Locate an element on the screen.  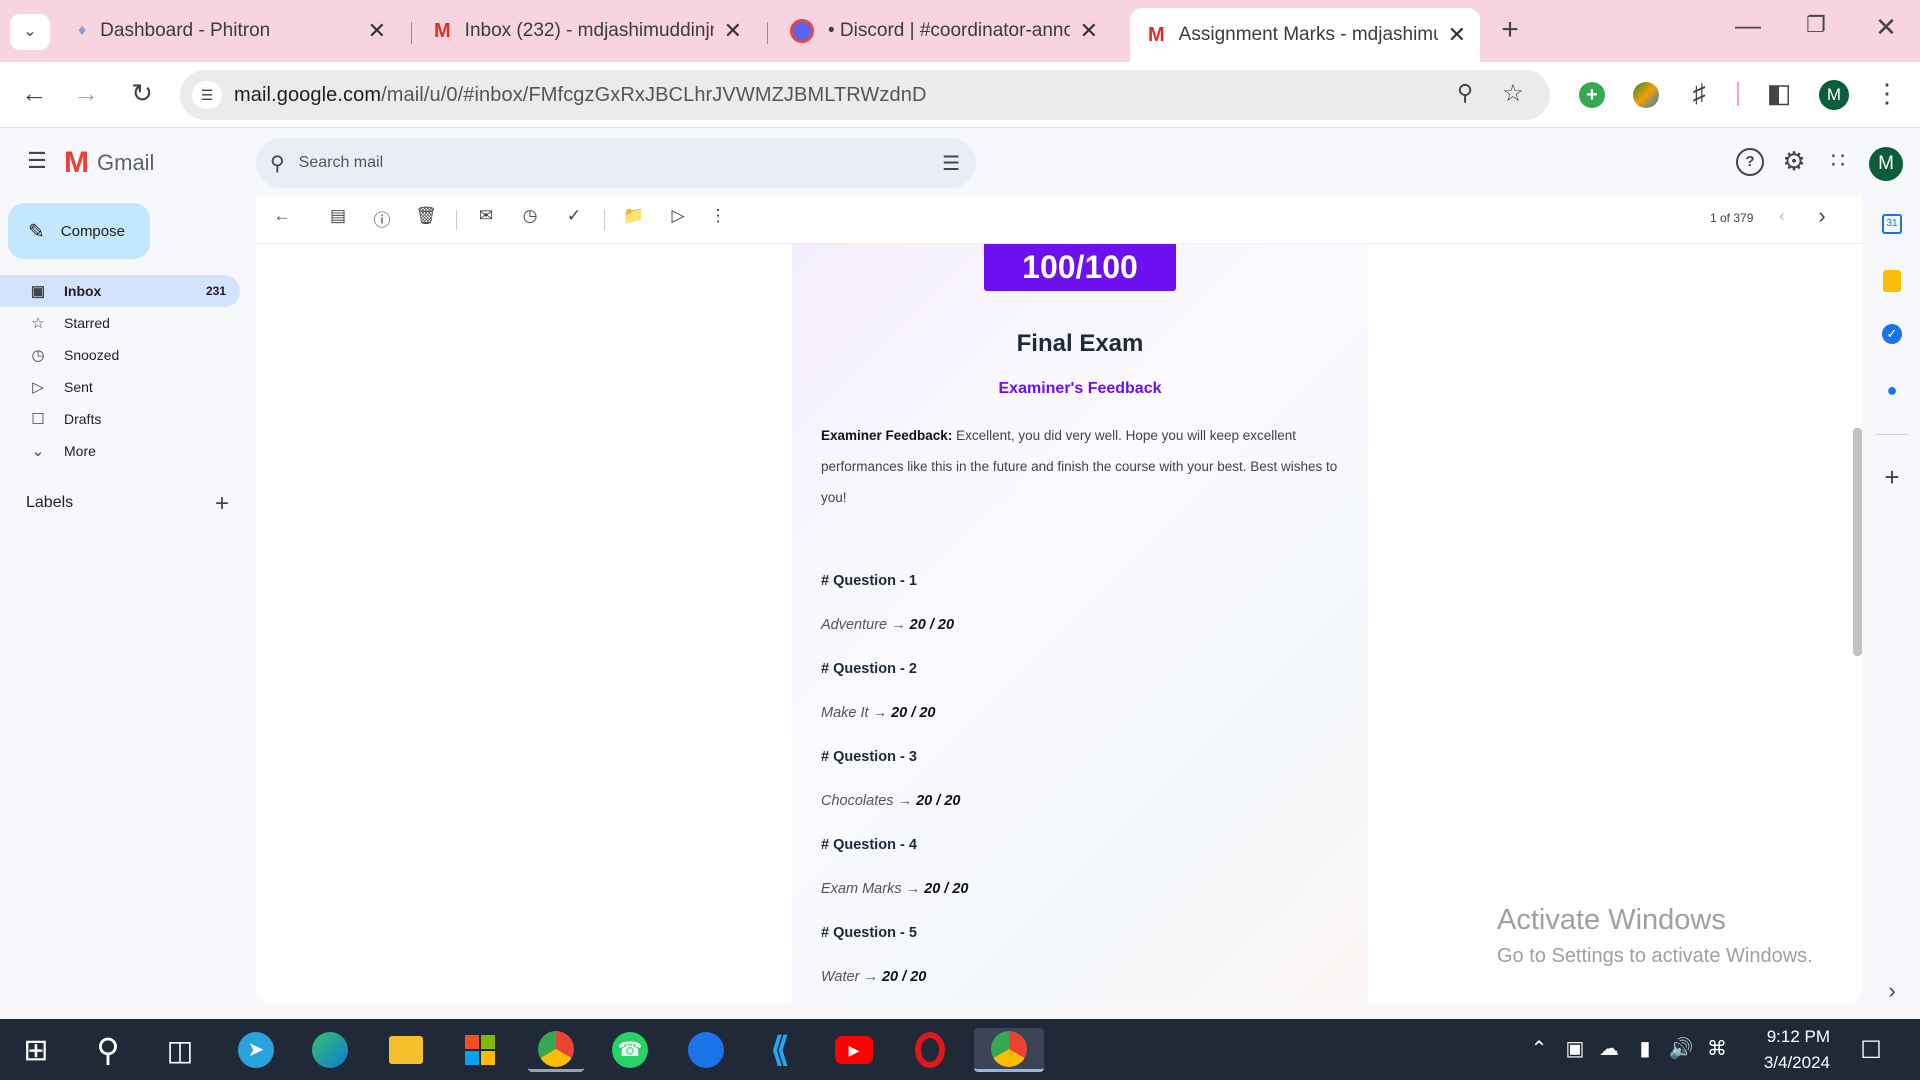
archive-icon: ▤ is located at coordinates (338, 216).